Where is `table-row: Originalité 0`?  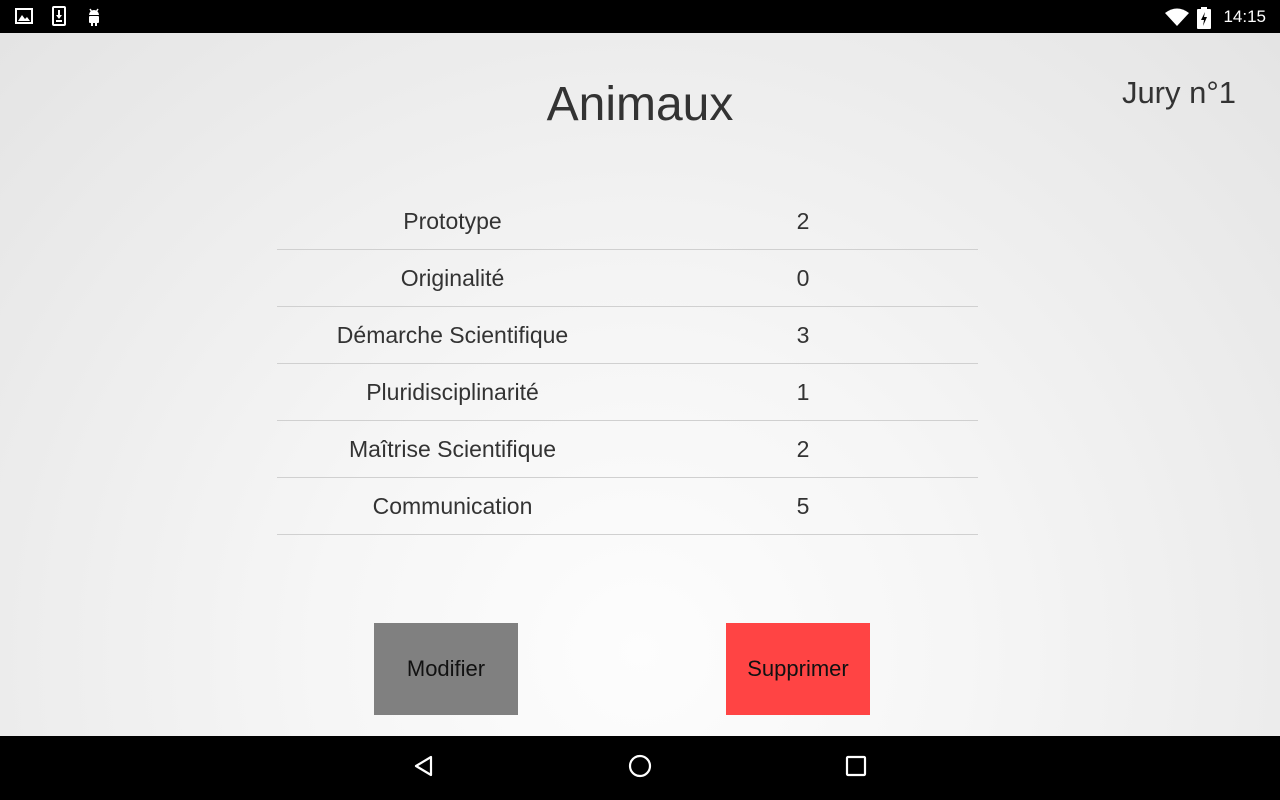 table-row: Originalité 0 is located at coordinates (627, 278).